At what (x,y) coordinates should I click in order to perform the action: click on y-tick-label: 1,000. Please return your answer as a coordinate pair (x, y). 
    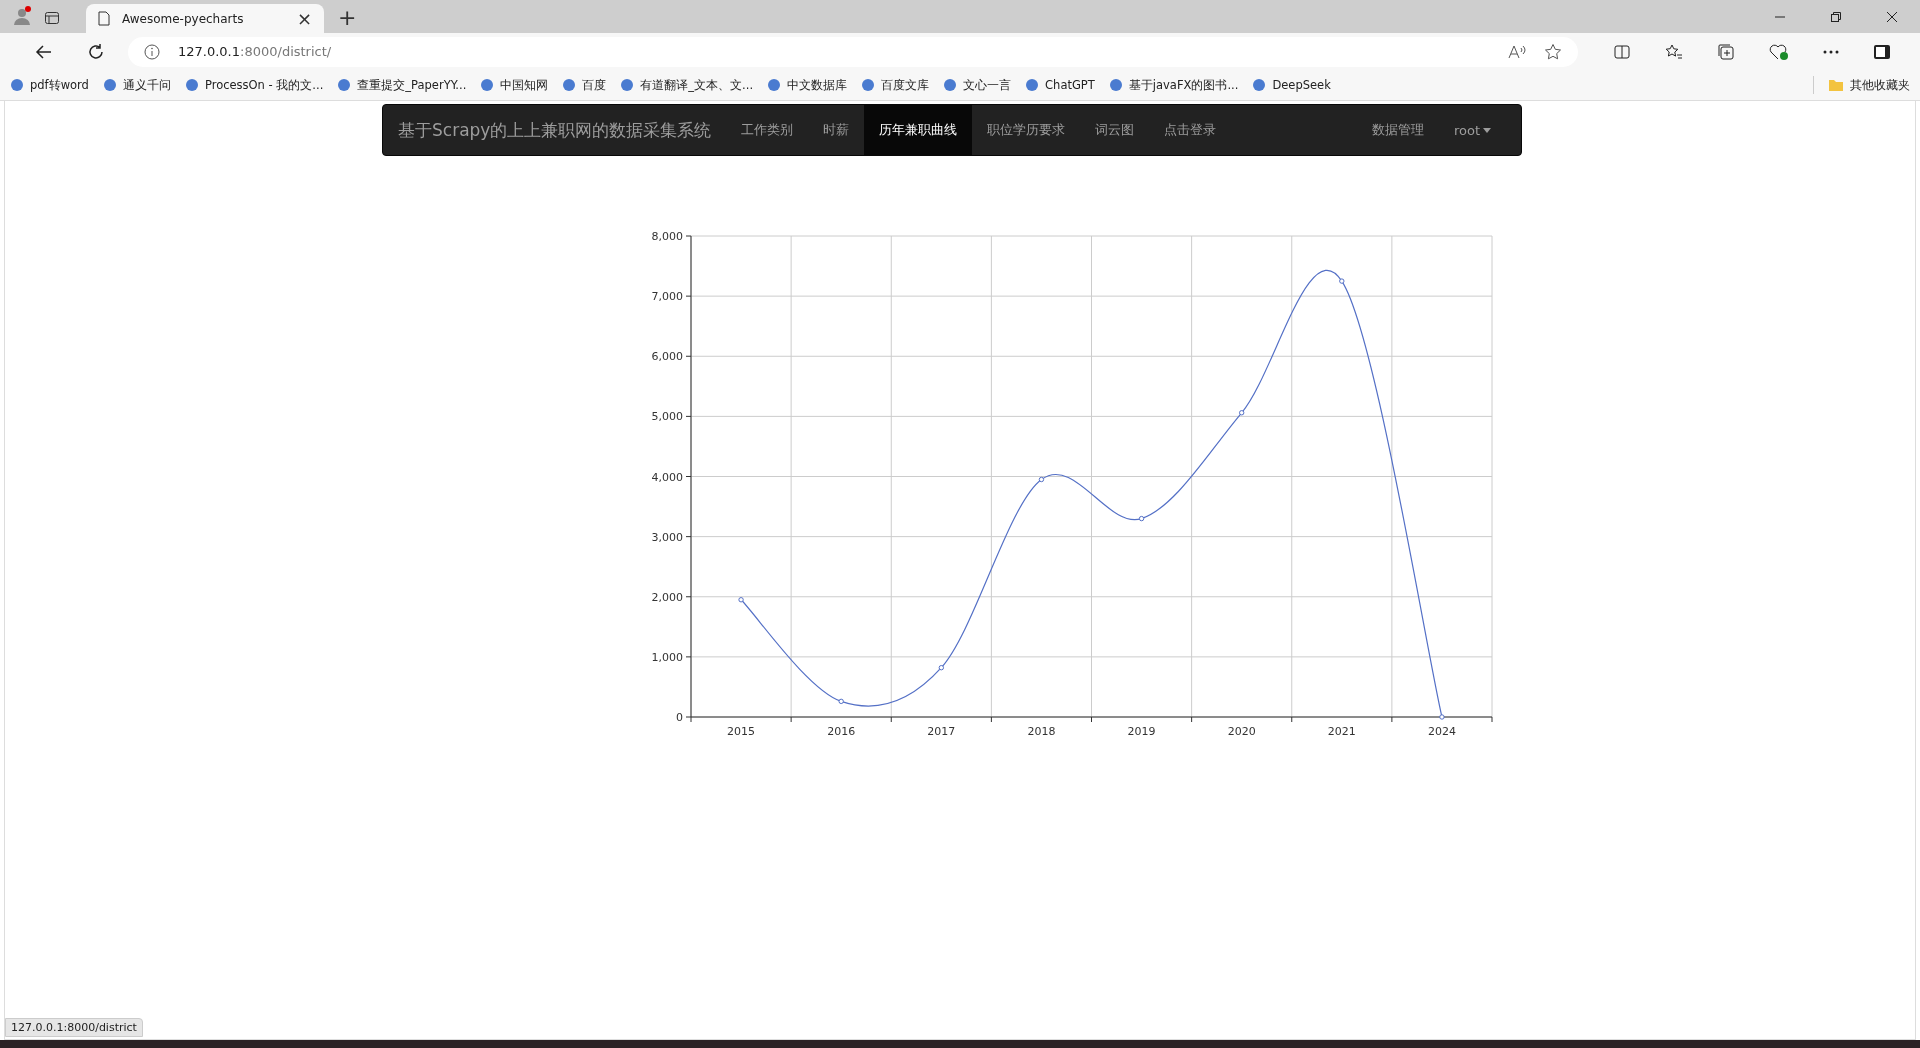
    Looking at the image, I should click on (667, 657).